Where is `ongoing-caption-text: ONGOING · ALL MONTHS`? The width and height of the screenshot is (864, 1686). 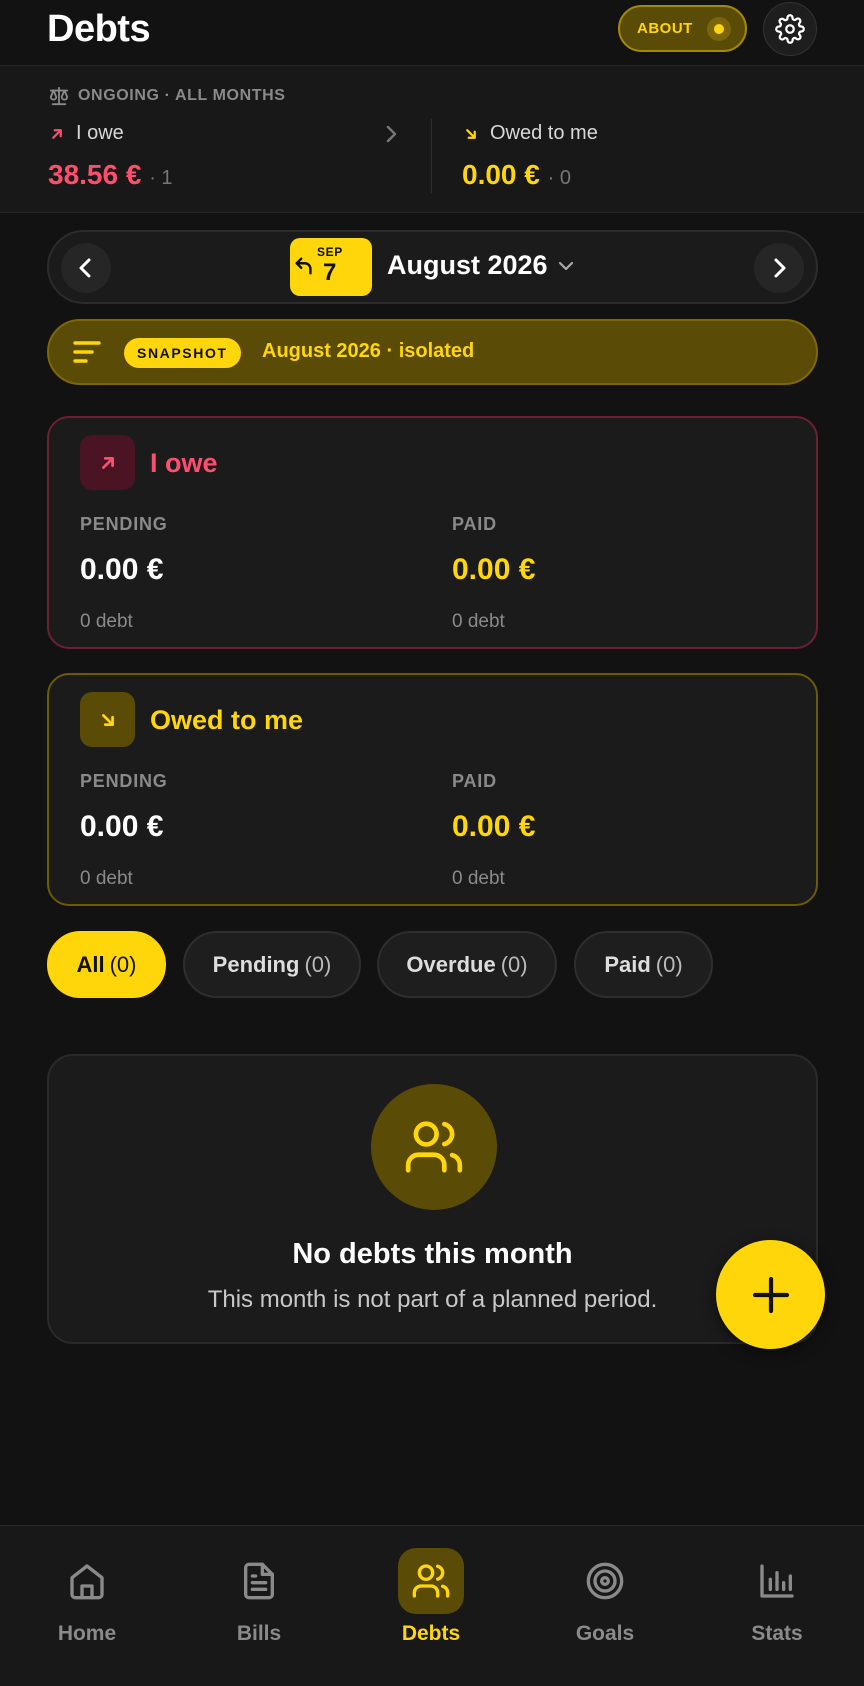
ongoing-caption-text: ONGOING · ALL MONTHS is located at coordinates (182, 95).